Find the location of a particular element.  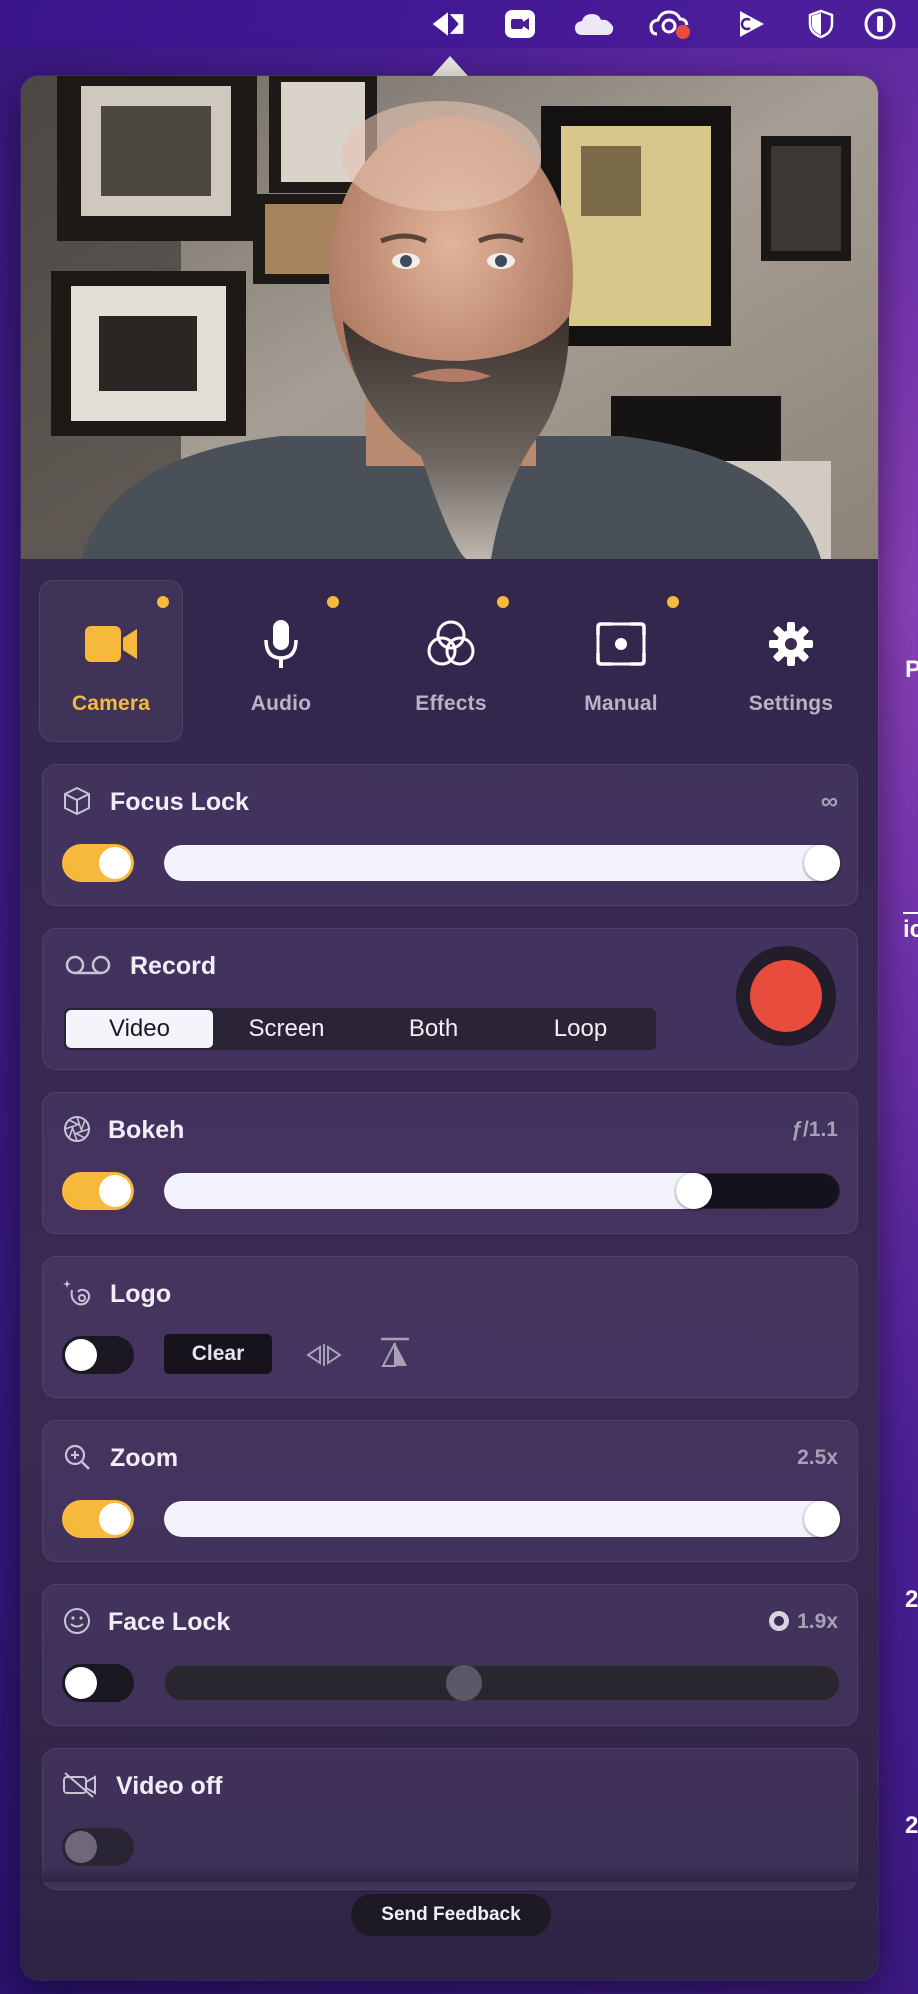

bokeh-title: Bokeh is located at coordinates (146, 1130).